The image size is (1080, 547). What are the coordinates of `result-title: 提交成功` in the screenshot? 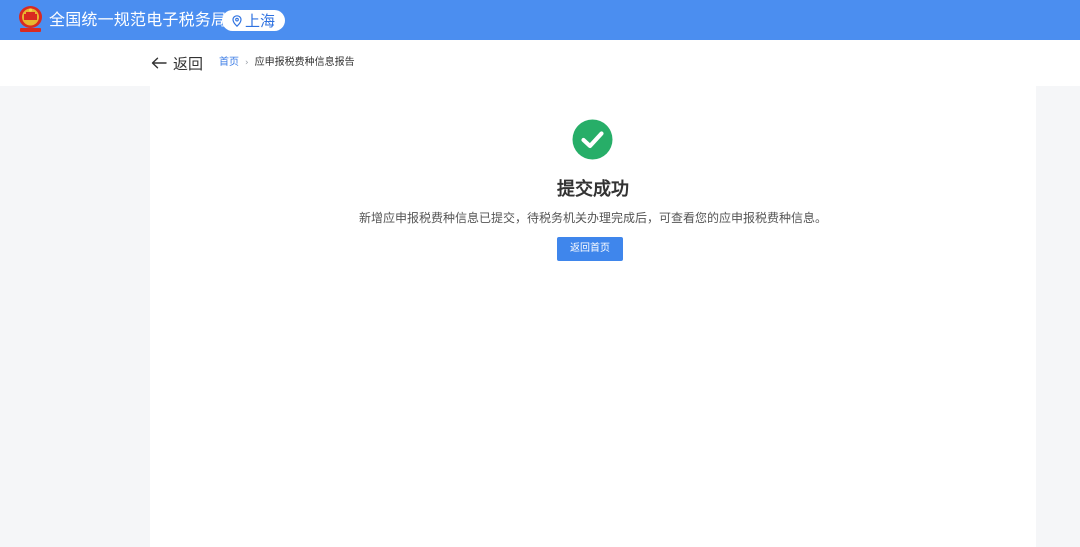 It's located at (593, 189).